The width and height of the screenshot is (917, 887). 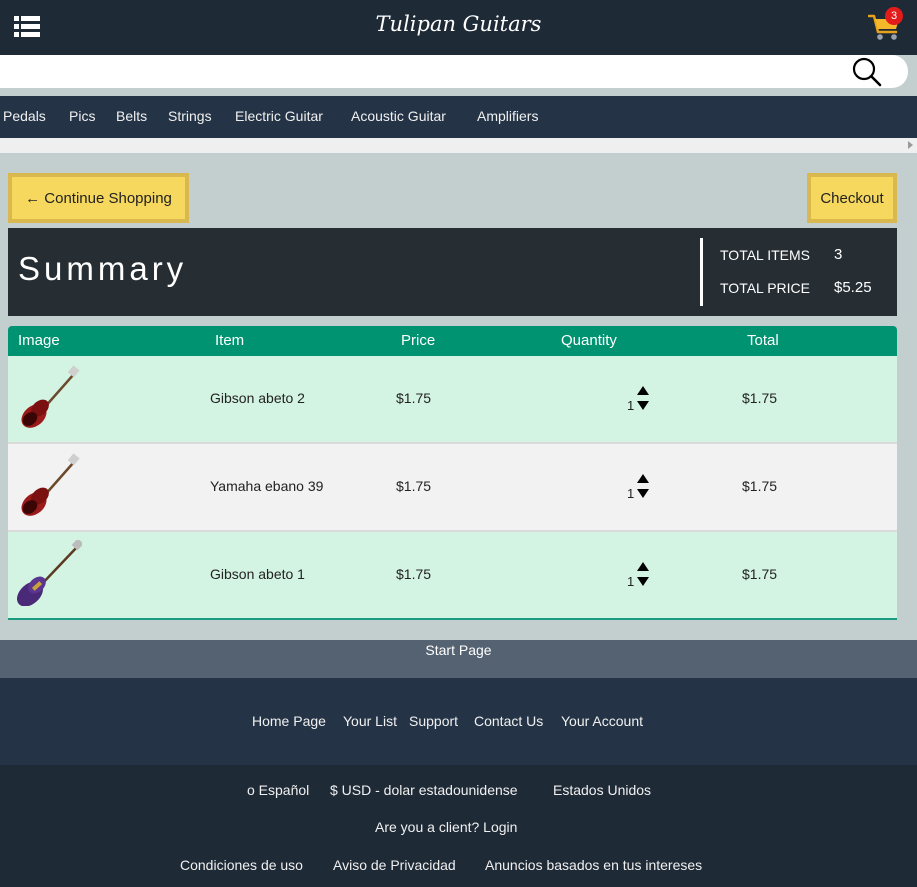 I want to click on legal-link-terms: Condiciones de uso, so click(x=241, y=865).